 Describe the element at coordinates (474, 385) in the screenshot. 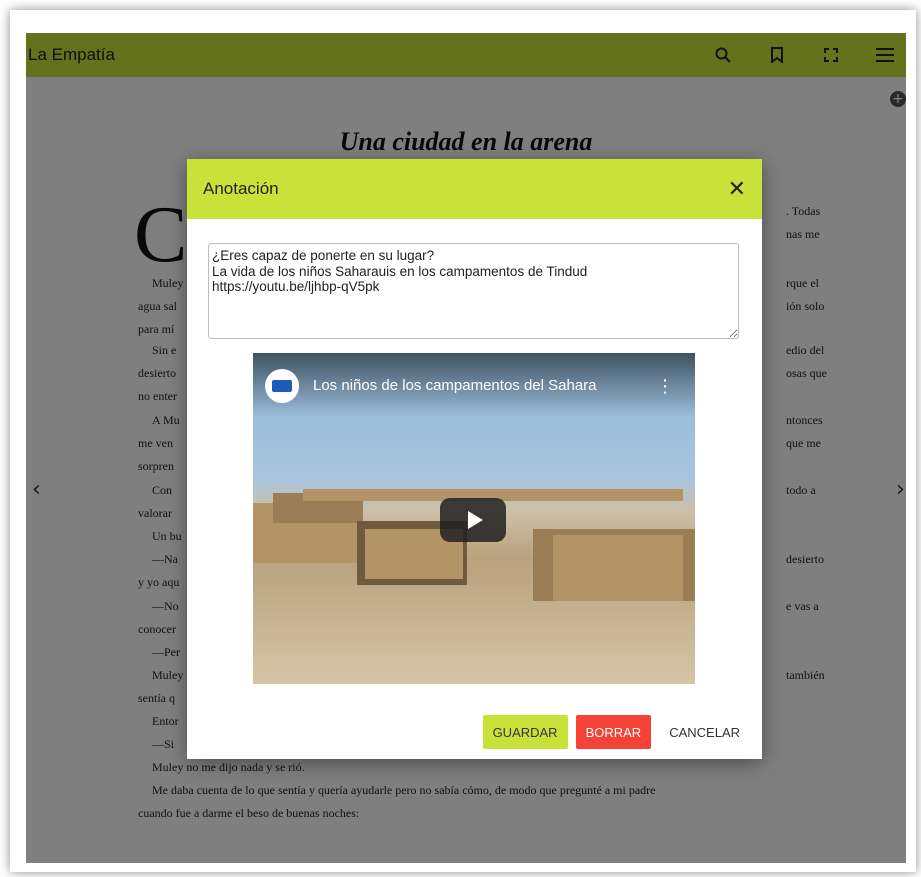

I see `video-title: Los niños de los campamentos del Sahara` at that location.